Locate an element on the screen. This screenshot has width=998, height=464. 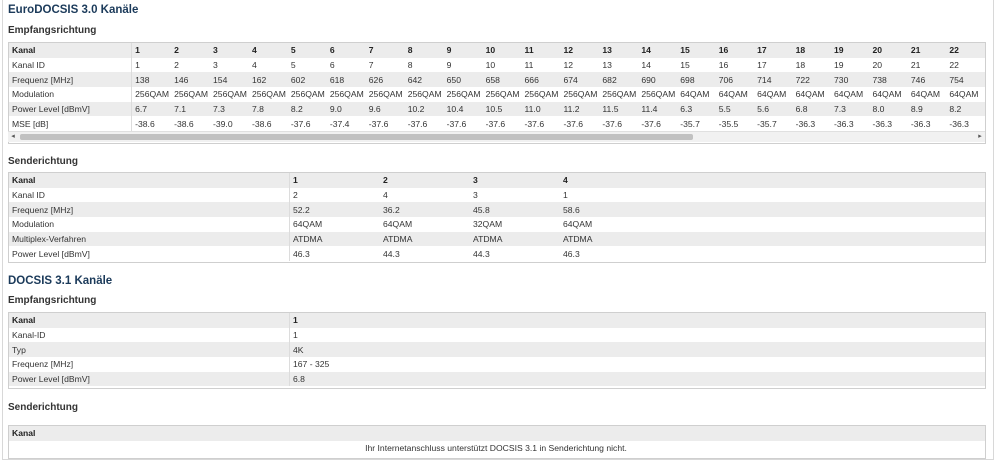
table-cell: 6 is located at coordinates (346, 65).